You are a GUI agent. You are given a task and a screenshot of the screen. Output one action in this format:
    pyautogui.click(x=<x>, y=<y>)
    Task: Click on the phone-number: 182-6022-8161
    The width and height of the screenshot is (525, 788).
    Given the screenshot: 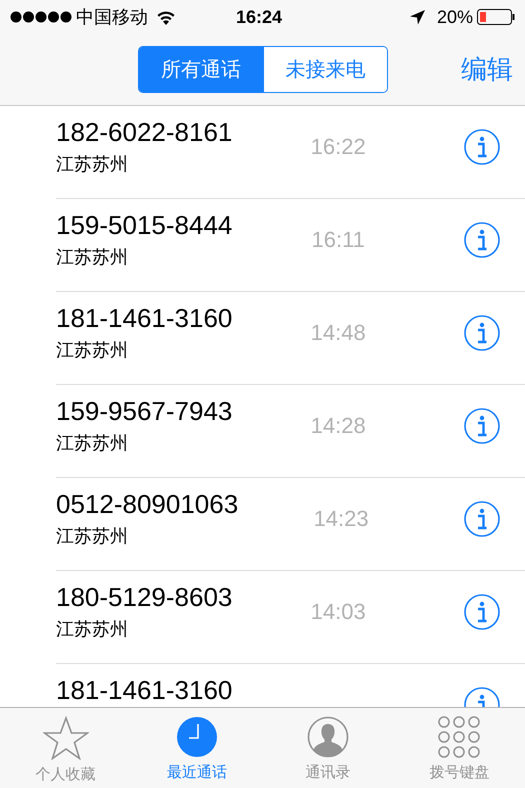 What is the action you would take?
    pyautogui.click(x=144, y=132)
    